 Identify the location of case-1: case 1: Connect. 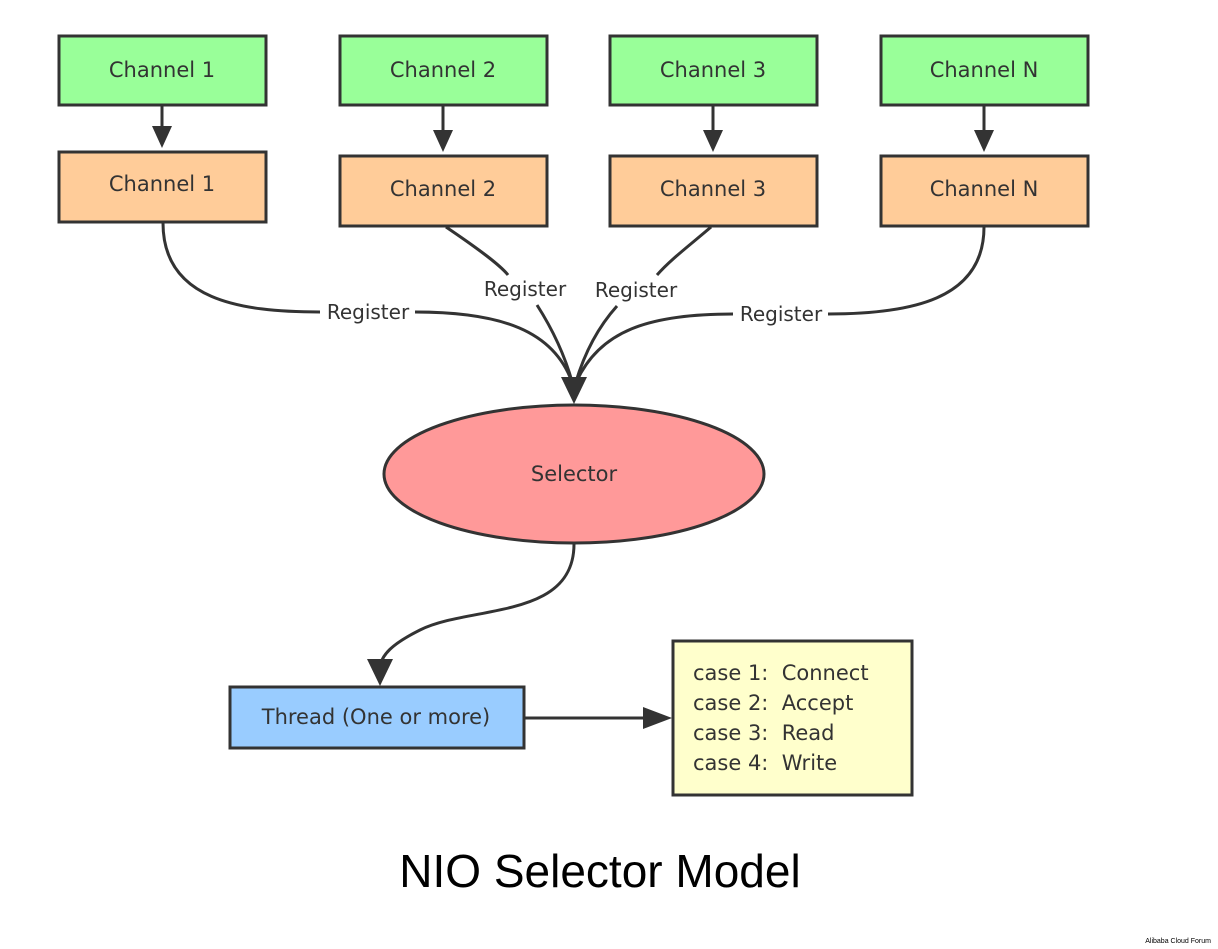
(781, 673).